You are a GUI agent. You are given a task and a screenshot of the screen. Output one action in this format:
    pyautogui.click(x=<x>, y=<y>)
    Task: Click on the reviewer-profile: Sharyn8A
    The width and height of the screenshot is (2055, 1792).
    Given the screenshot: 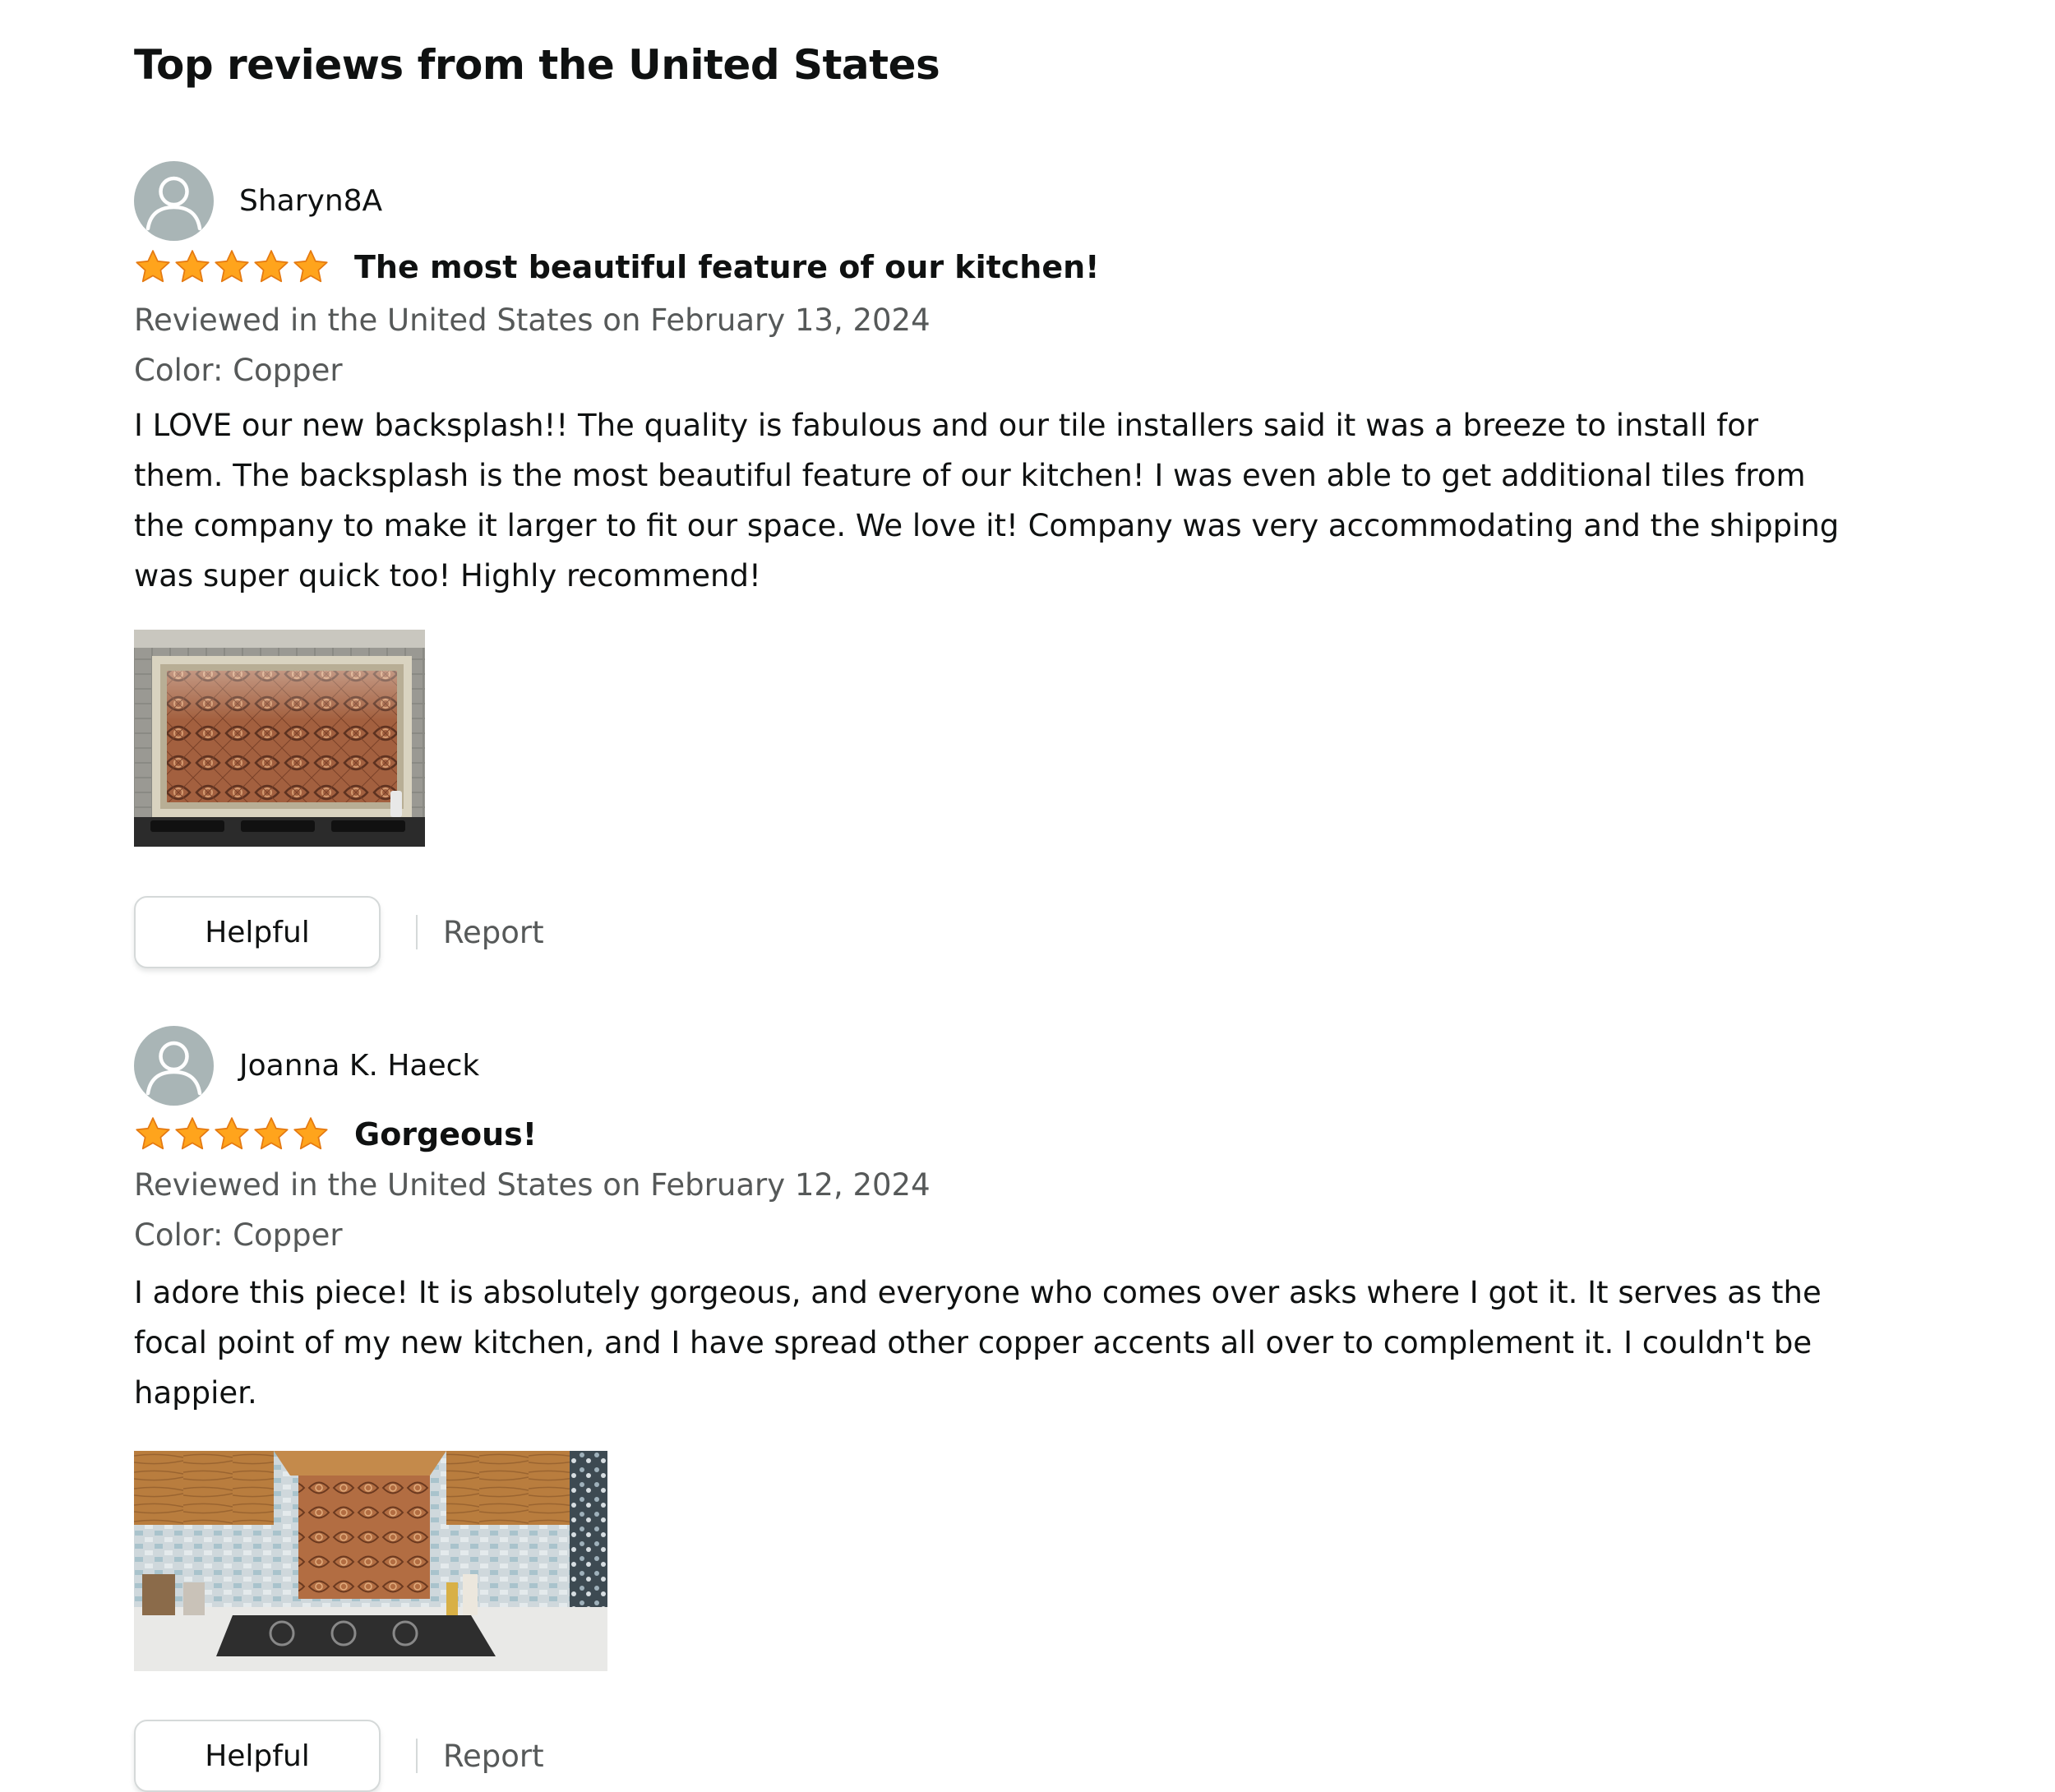 What is the action you would take?
    pyautogui.click(x=258, y=201)
    